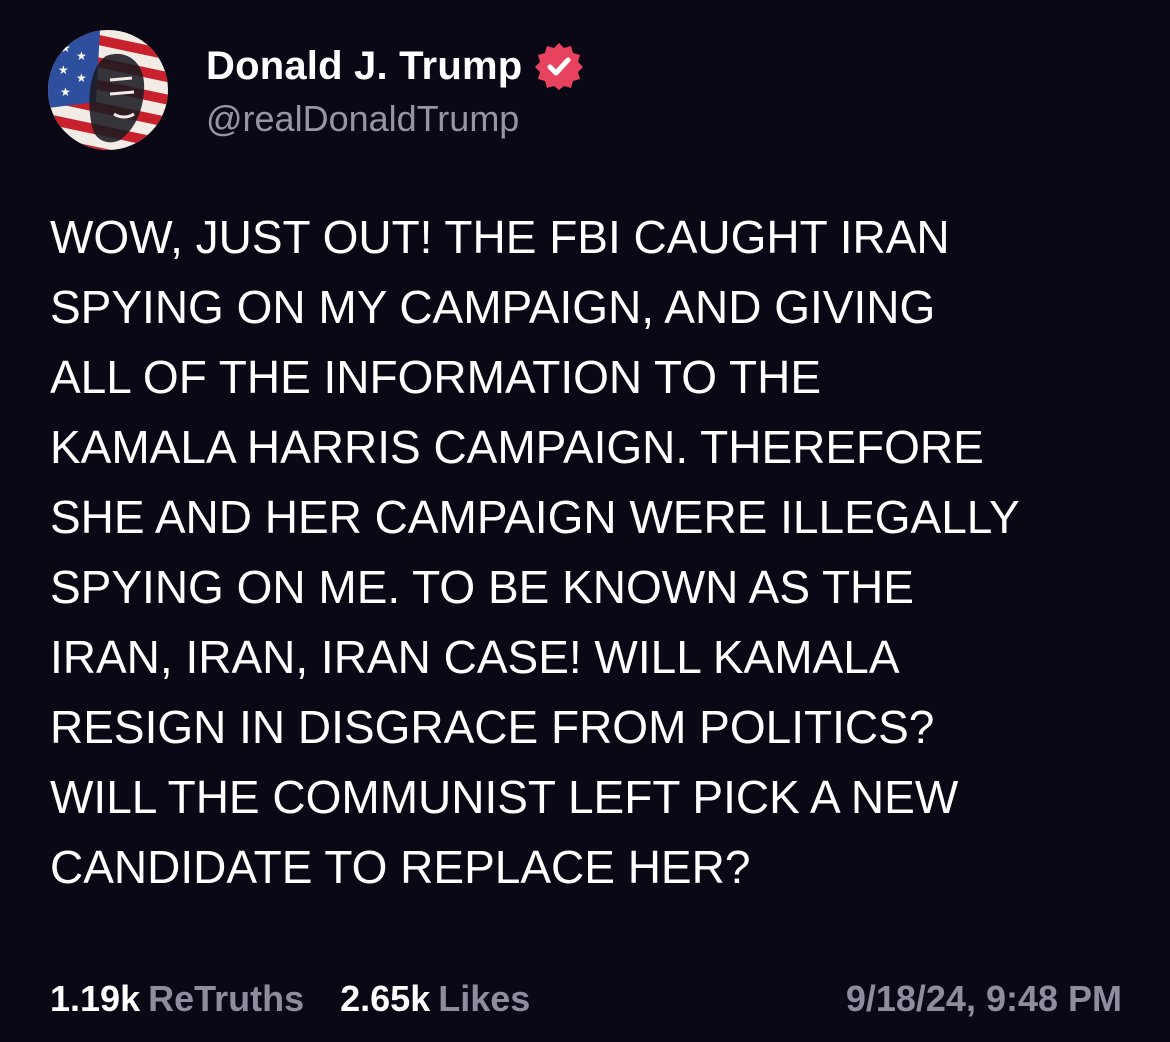 This screenshot has height=1042, width=1170. What do you see at coordinates (492, 727) in the screenshot?
I see `post-body-line: RESIGN IN DISGRACE FROM POLITICS?` at bounding box center [492, 727].